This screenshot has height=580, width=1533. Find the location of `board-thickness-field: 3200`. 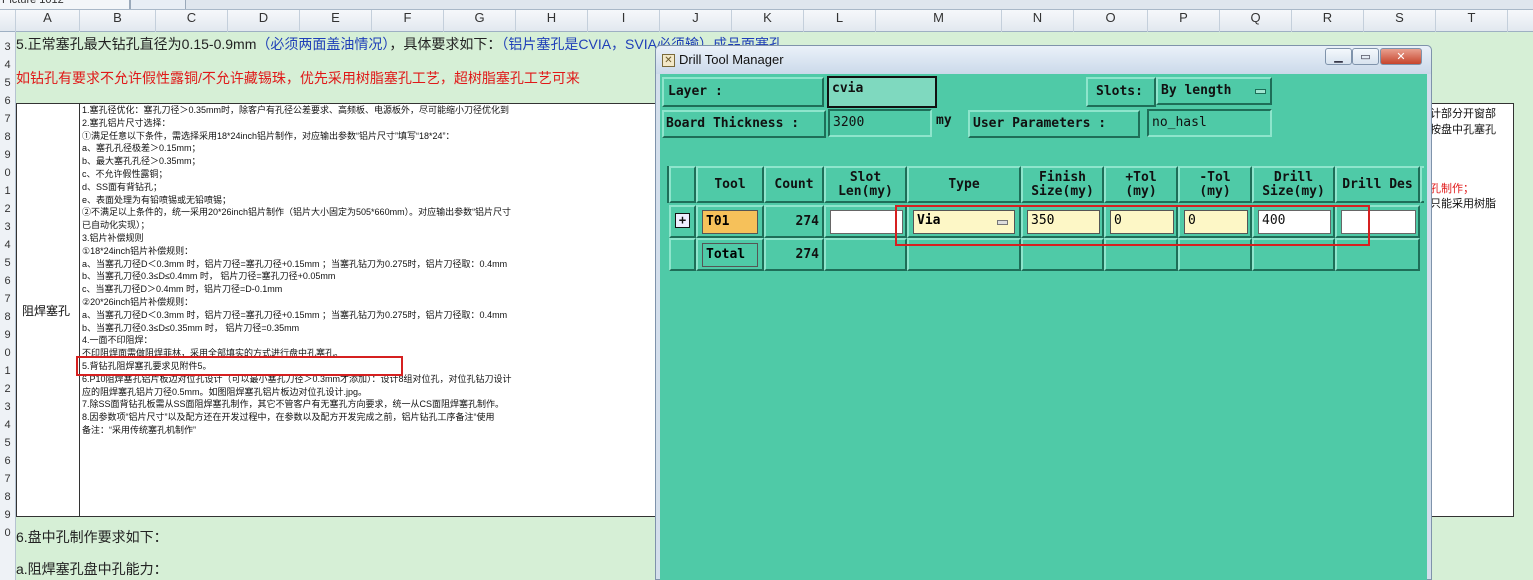

board-thickness-field: 3200 is located at coordinates (880, 123).